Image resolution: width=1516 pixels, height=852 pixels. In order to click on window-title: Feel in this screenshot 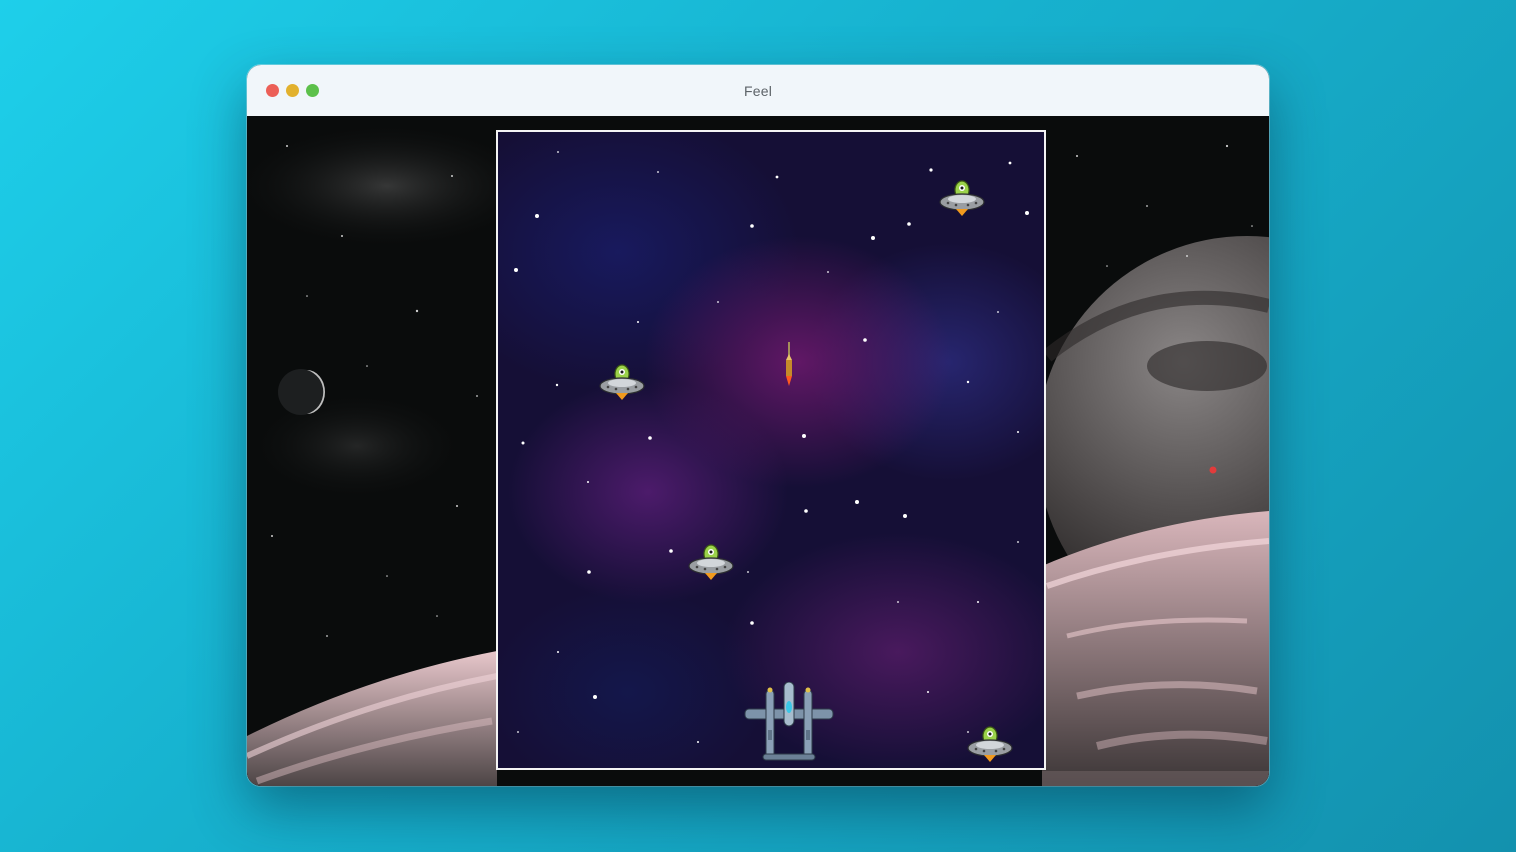, I will do `click(758, 91)`.